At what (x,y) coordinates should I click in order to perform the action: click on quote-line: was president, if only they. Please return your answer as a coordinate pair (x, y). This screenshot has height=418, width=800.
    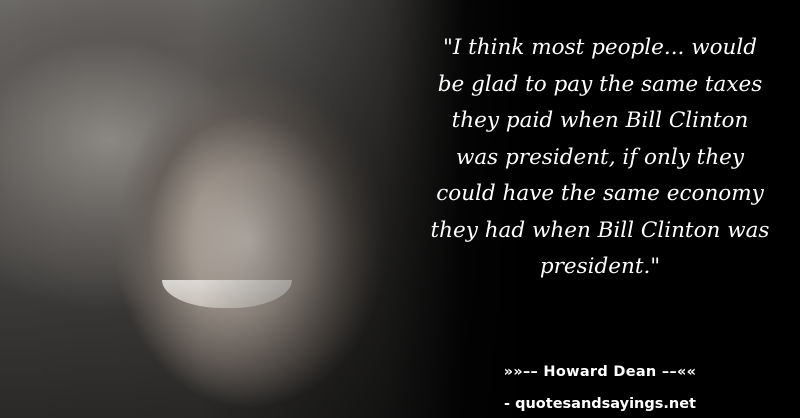
    Looking at the image, I should click on (600, 157).